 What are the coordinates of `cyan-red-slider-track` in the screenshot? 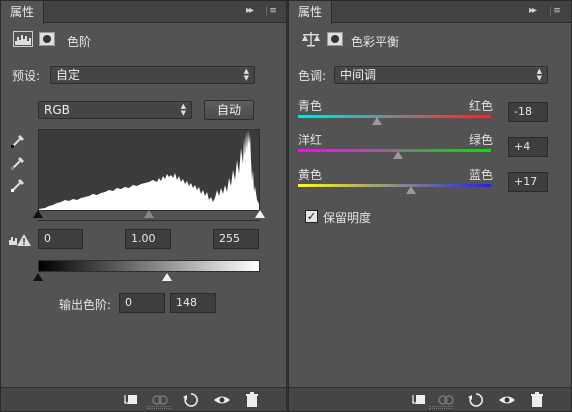 It's located at (394, 116).